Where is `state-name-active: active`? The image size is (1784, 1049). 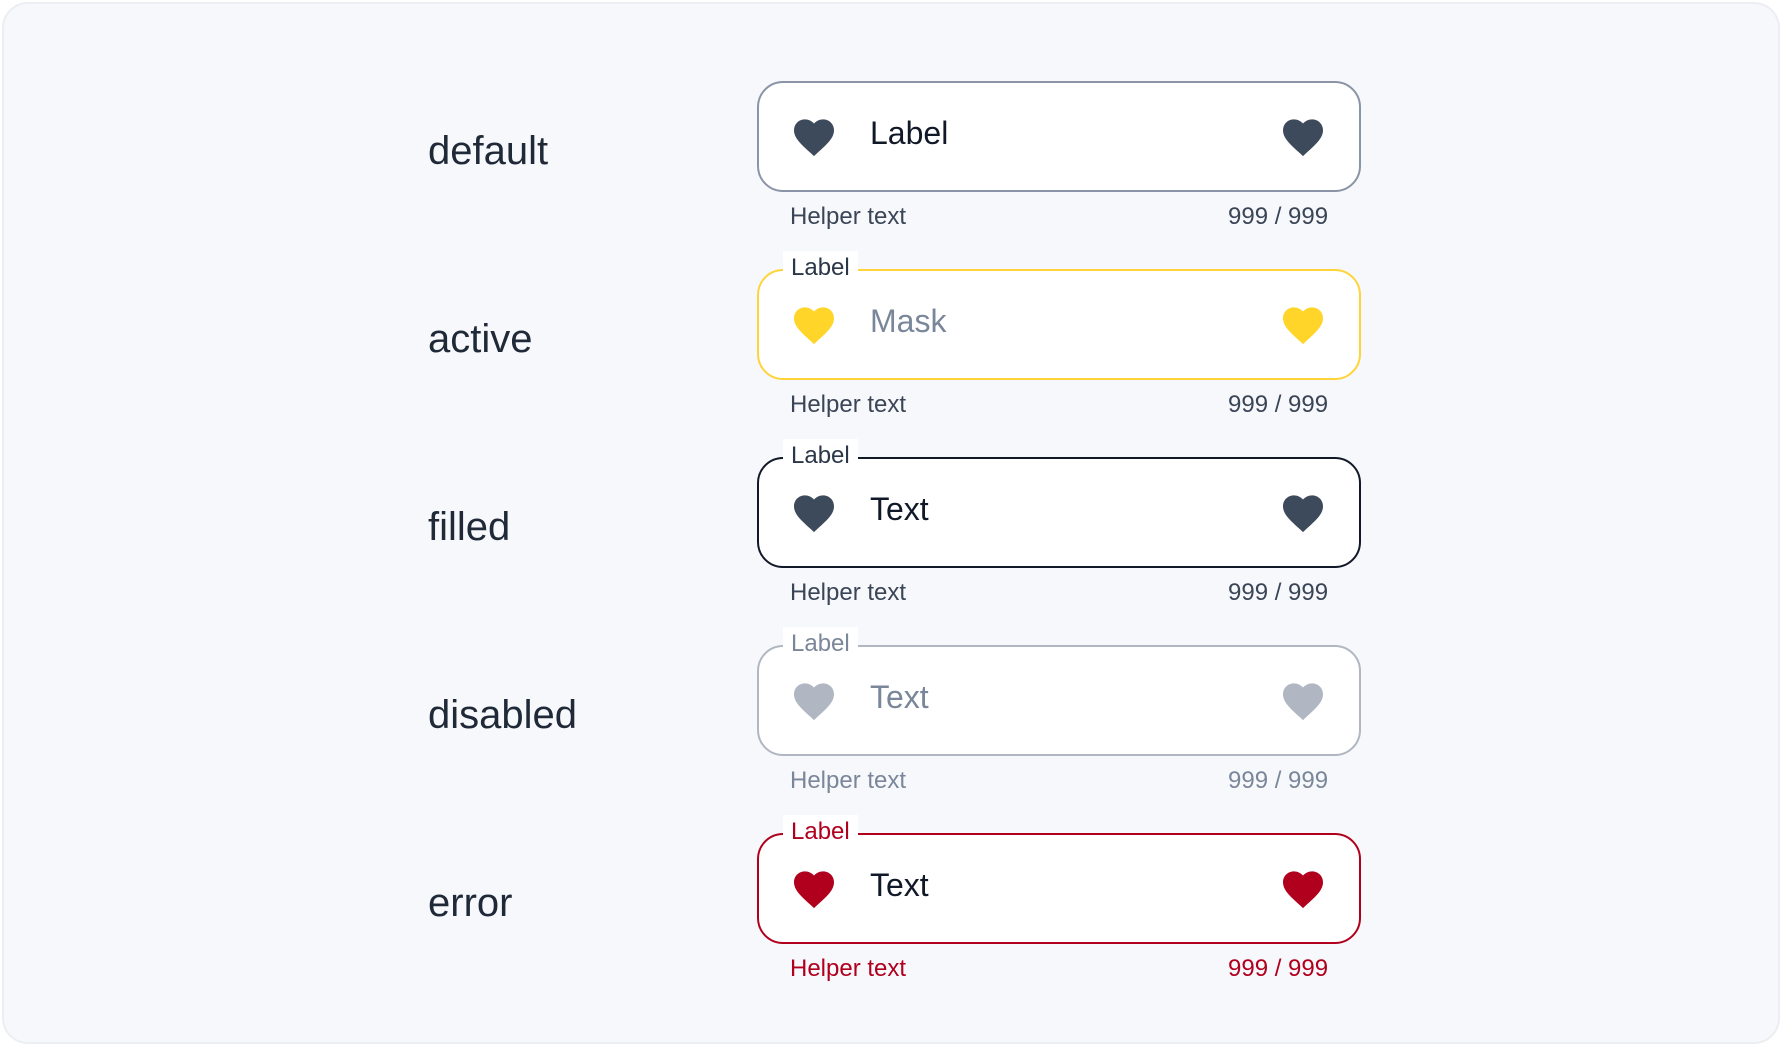 state-name-active: active is located at coordinates (480, 339).